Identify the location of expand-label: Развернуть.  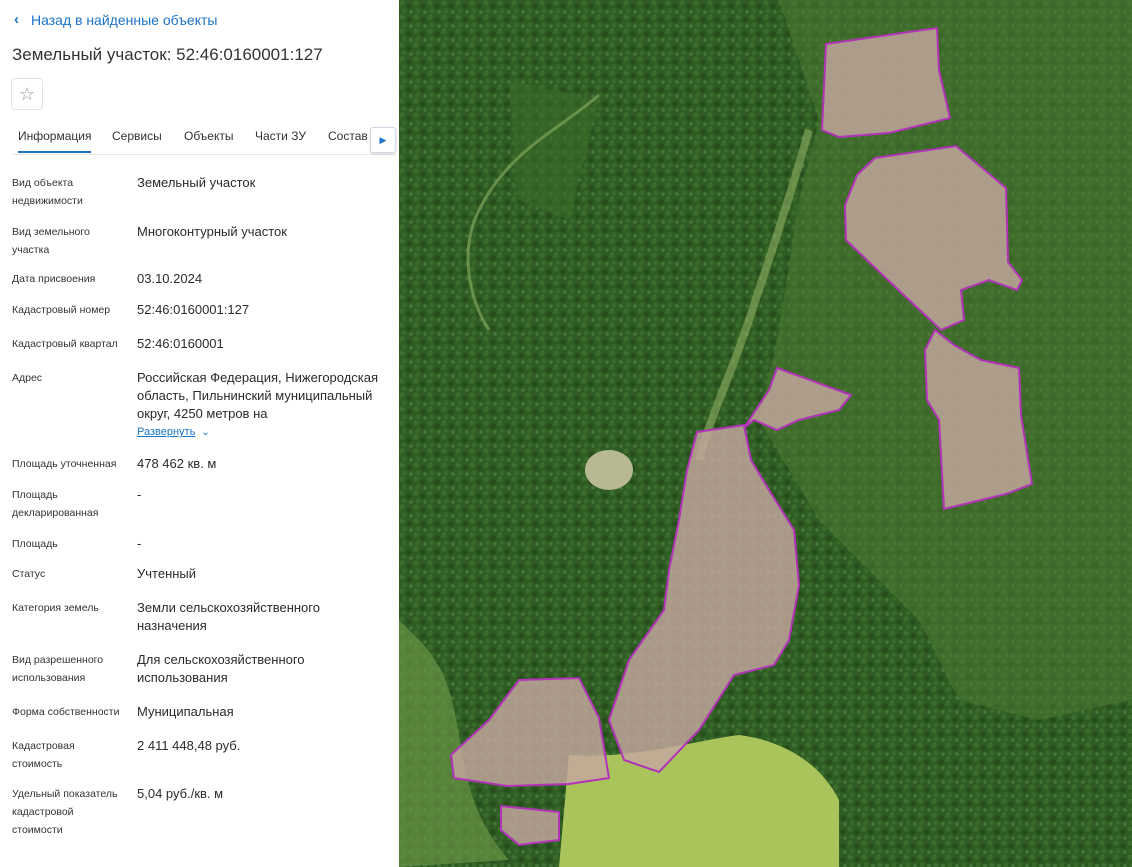
(166, 432).